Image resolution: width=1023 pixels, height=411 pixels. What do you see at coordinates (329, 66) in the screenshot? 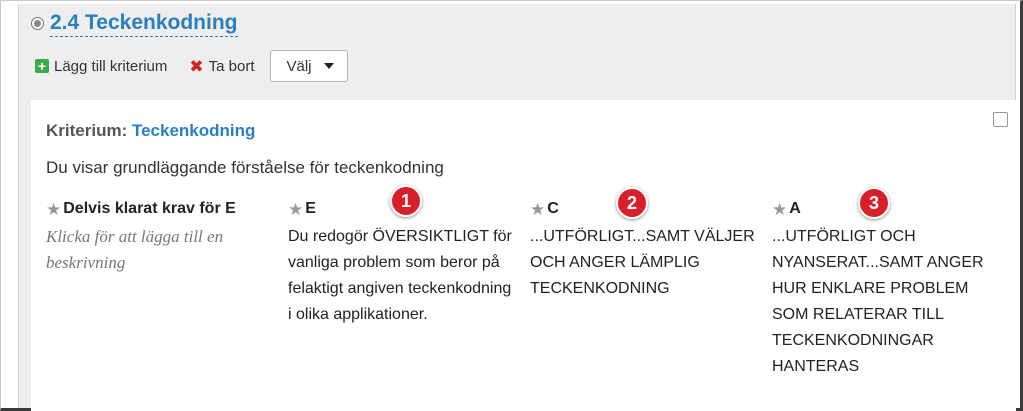
I see `caret-down-icon` at bounding box center [329, 66].